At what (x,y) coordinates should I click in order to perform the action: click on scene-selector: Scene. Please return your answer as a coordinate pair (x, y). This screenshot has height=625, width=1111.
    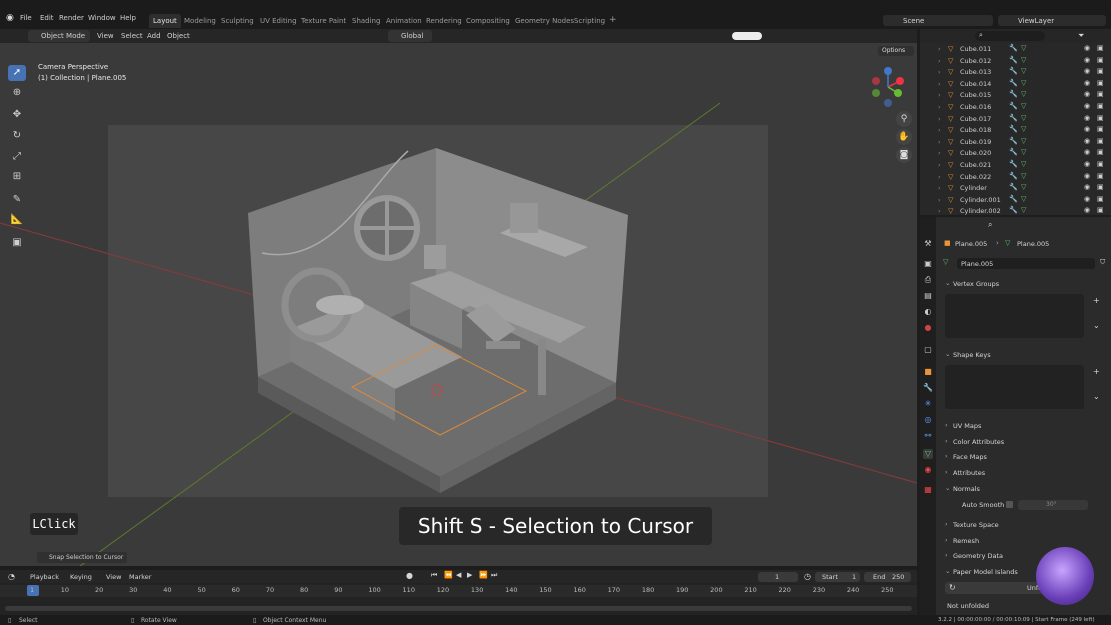
    Looking at the image, I should click on (938, 20).